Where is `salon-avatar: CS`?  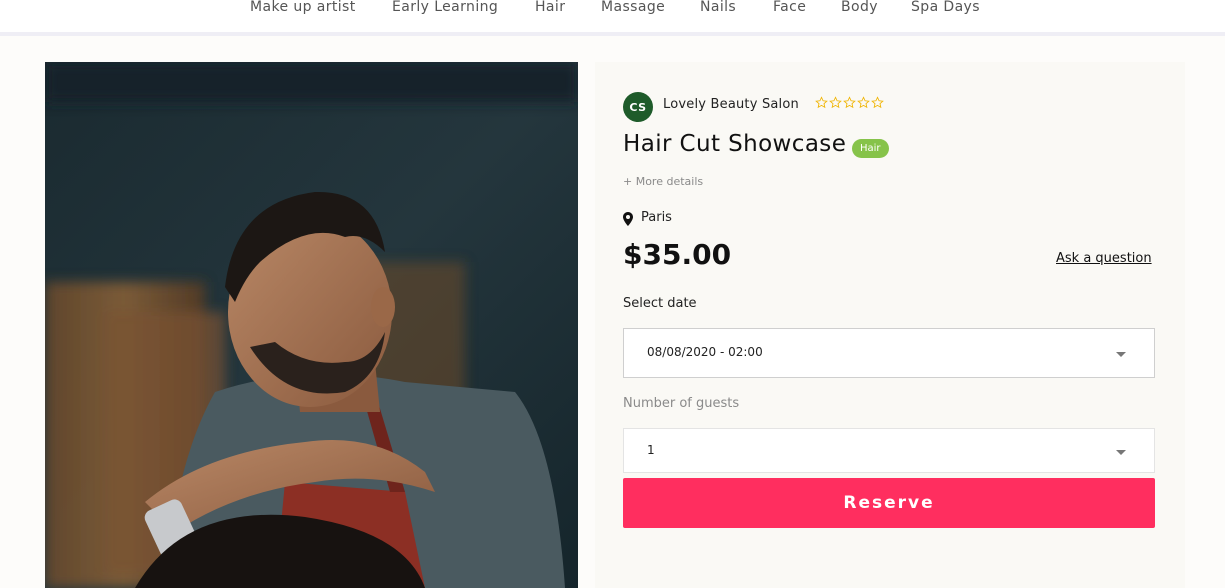 salon-avatar: CS is located at coordinates (638, 107).